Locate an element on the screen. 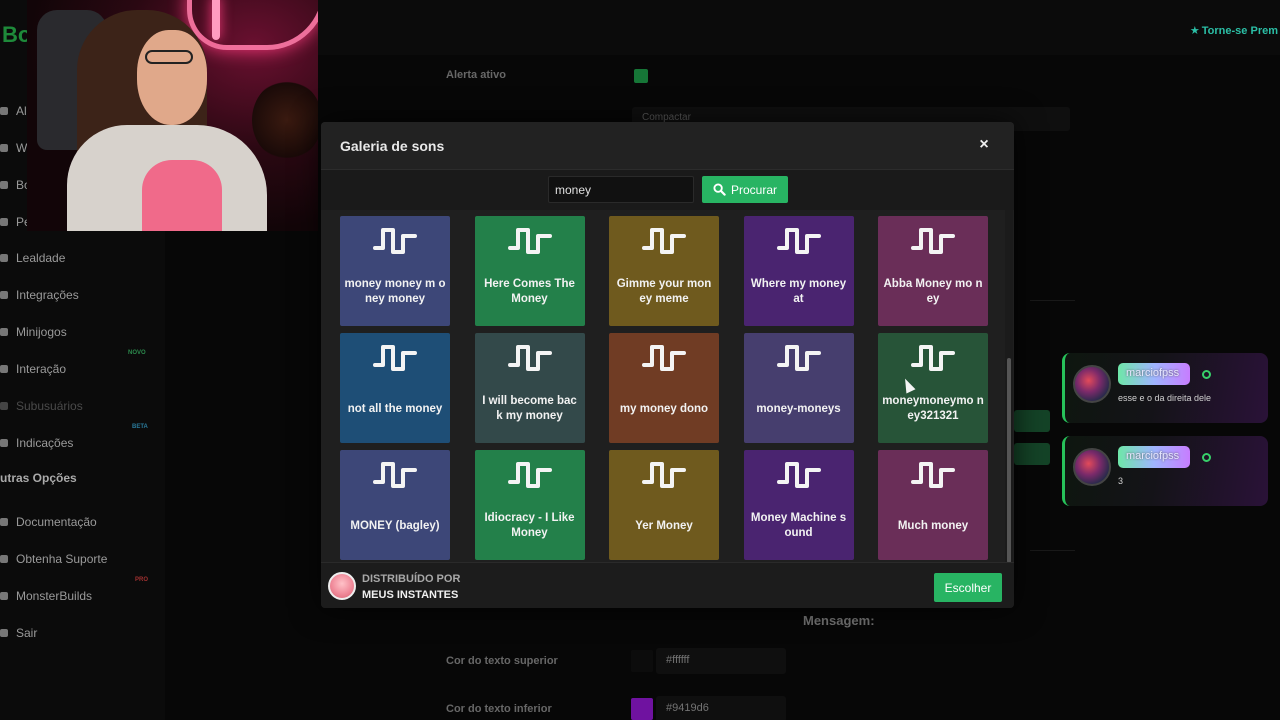 This screenshot has width=1280, height=720. beta-badge: BETA is located at coordinates (140, 427).